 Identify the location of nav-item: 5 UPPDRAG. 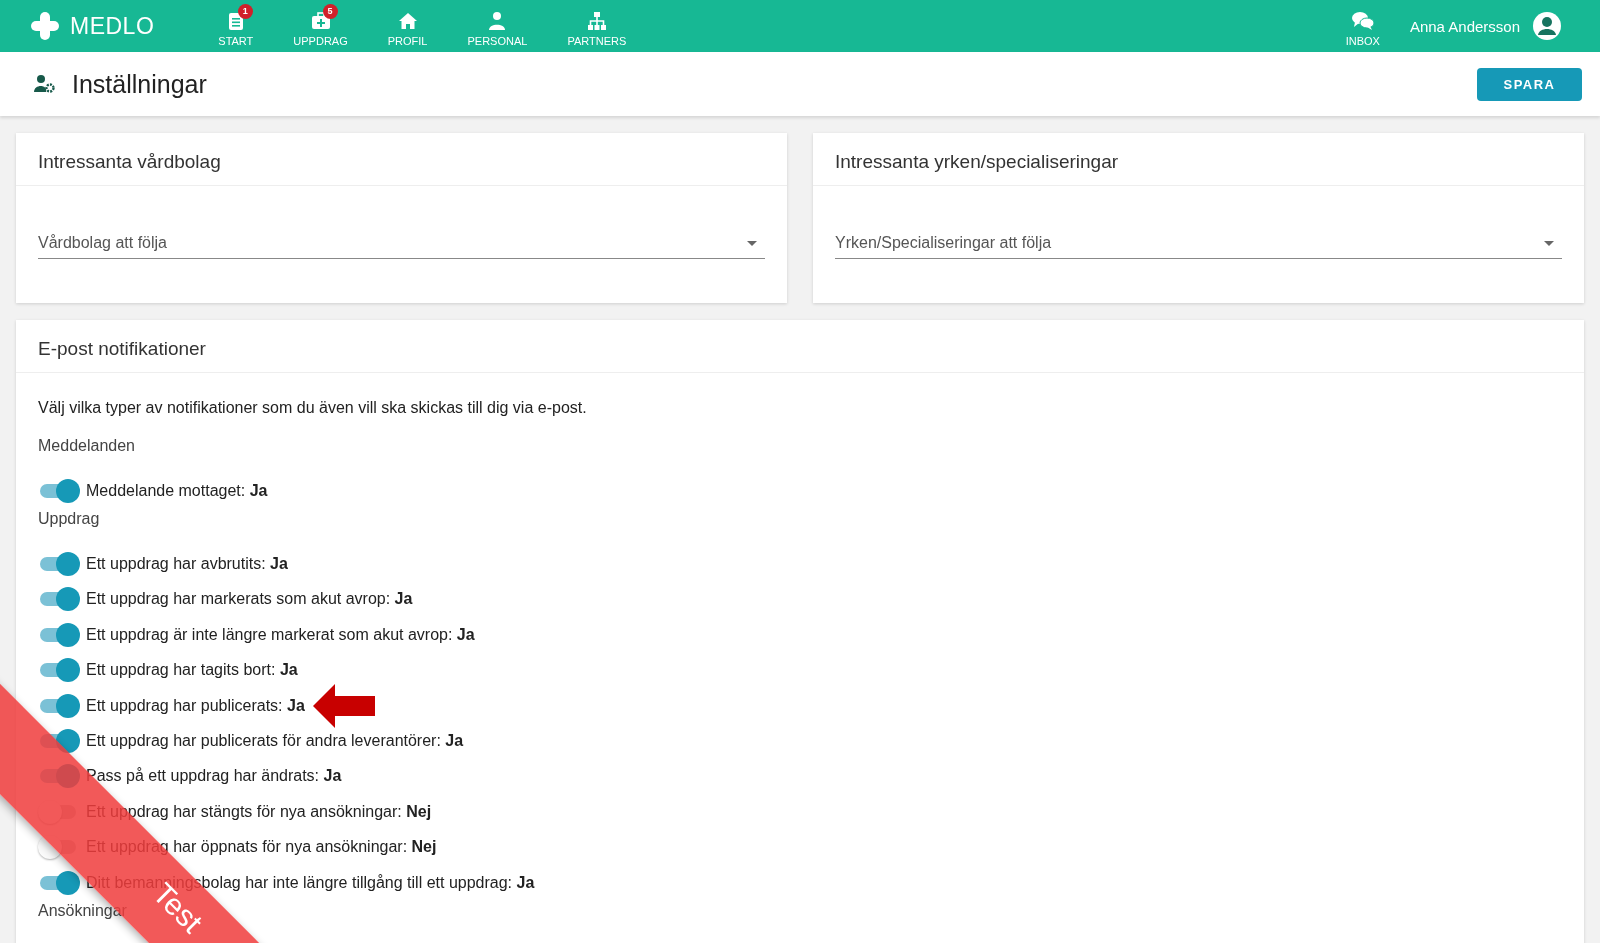
(320, 26).